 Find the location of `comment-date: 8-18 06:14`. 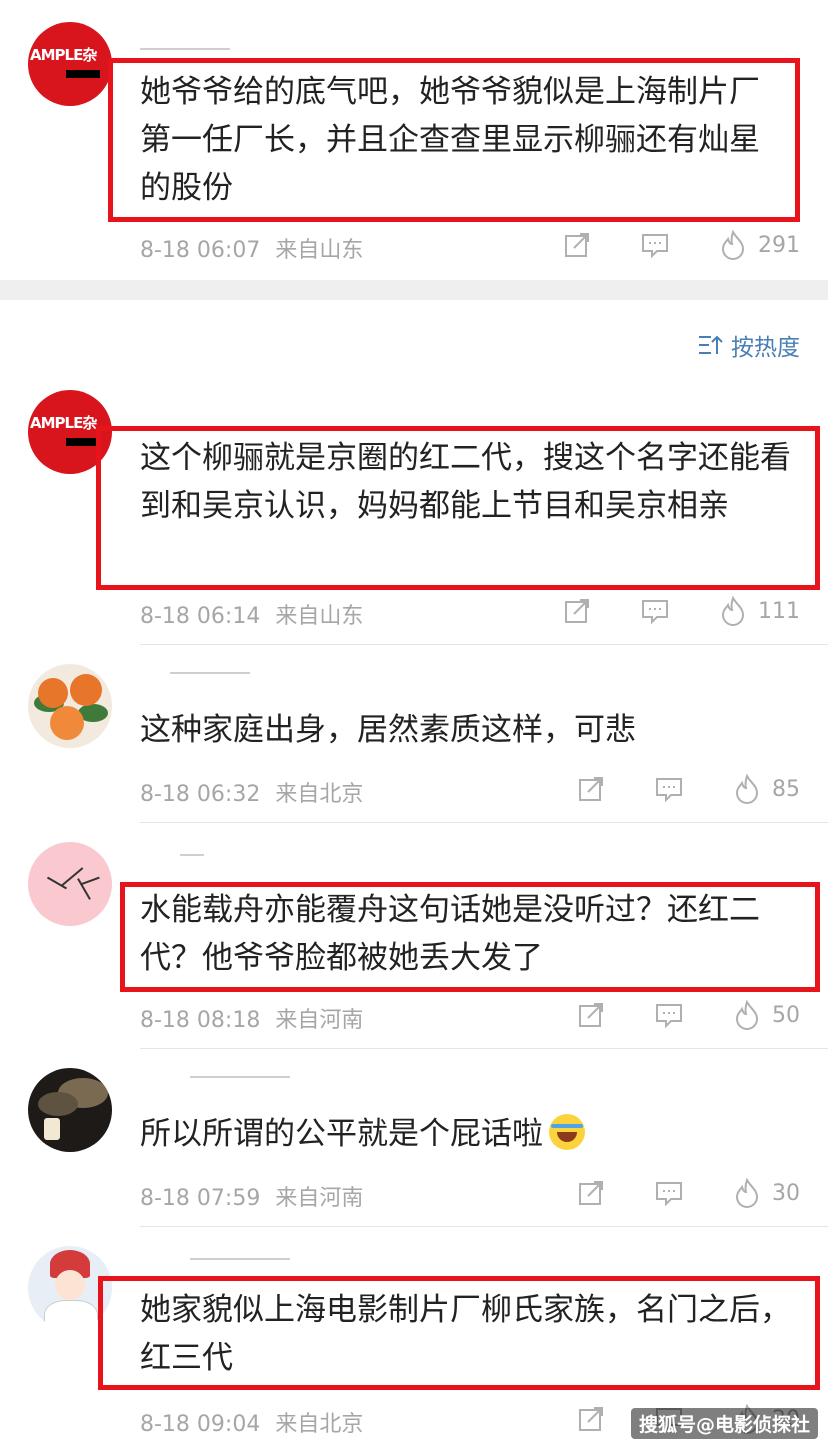

comment-date: 8-18 06:14 is located at coordinates (200, 616).